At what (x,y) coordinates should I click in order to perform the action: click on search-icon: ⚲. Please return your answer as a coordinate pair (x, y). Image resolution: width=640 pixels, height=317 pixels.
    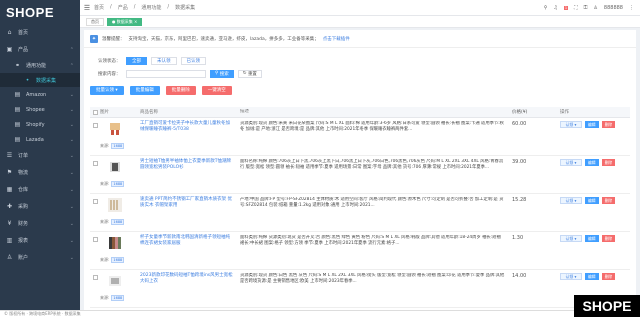
    Looking at the image, I should click on (546, 8).